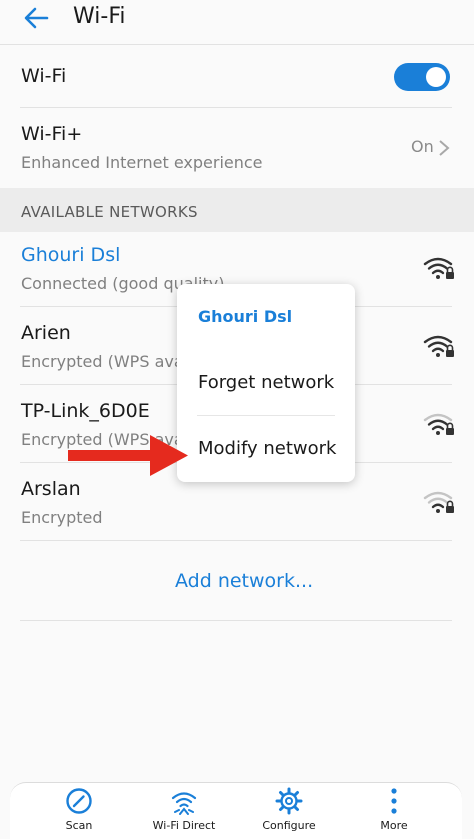 The width and height of the screenshot is (474, 839). What do you see at coordinates (436, 77) in the screenshot?
I see `toggle-knob` at bounding box center [436, 77].